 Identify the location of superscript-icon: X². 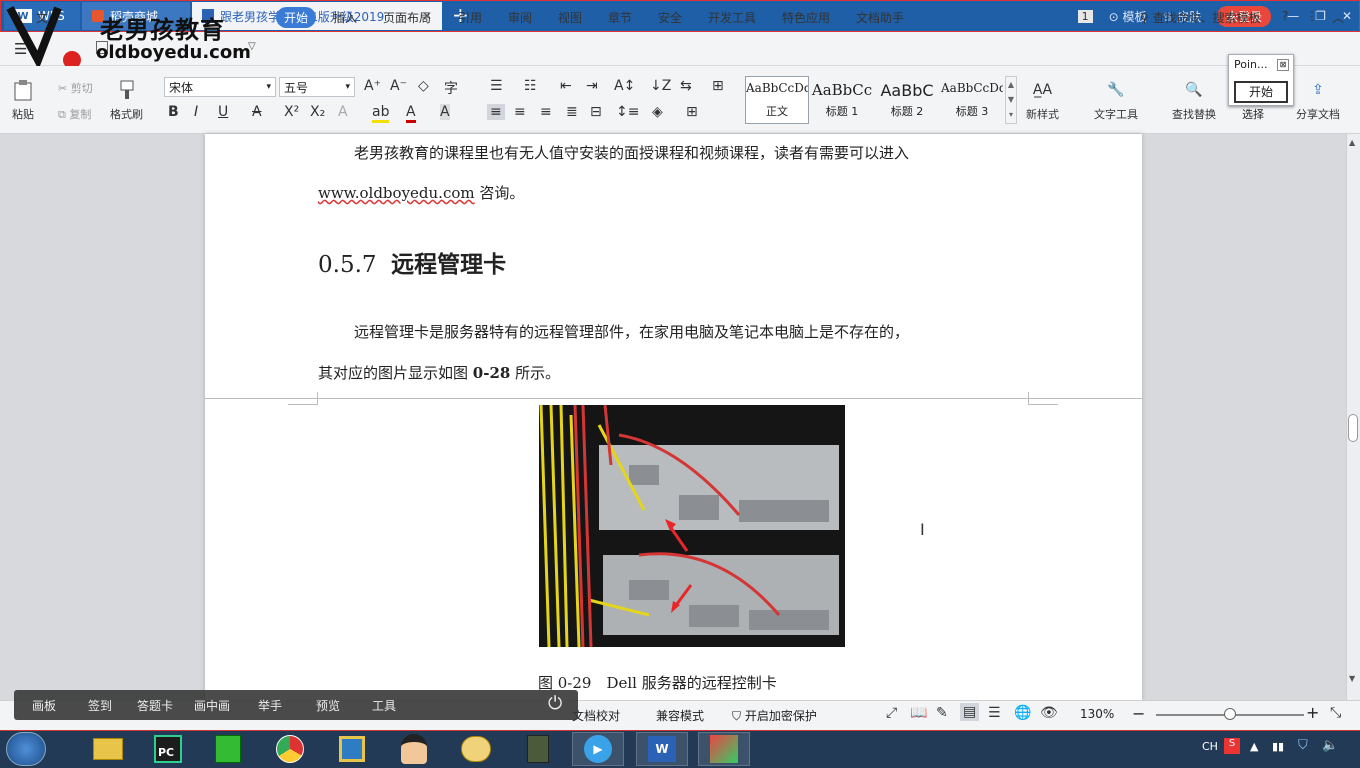
(291, 112).